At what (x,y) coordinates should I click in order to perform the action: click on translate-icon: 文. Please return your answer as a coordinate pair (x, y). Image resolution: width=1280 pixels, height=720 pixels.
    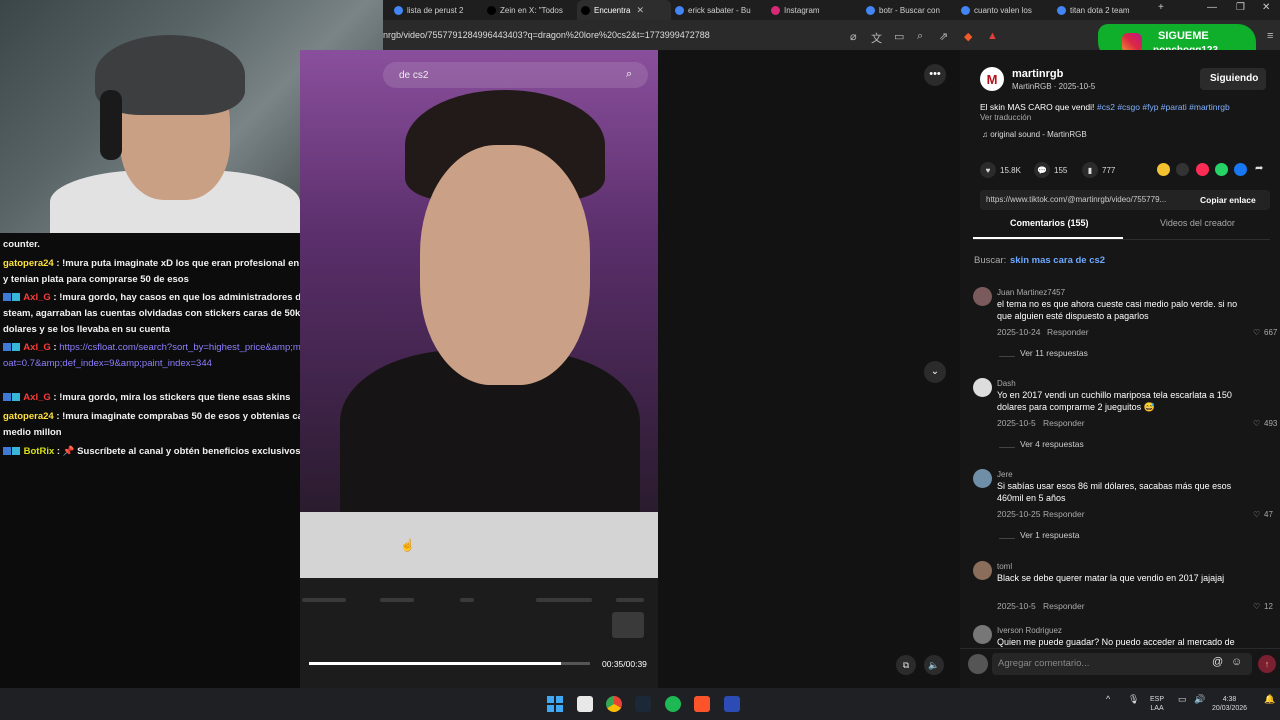
    Looking at the image, I should click on (876, 38).